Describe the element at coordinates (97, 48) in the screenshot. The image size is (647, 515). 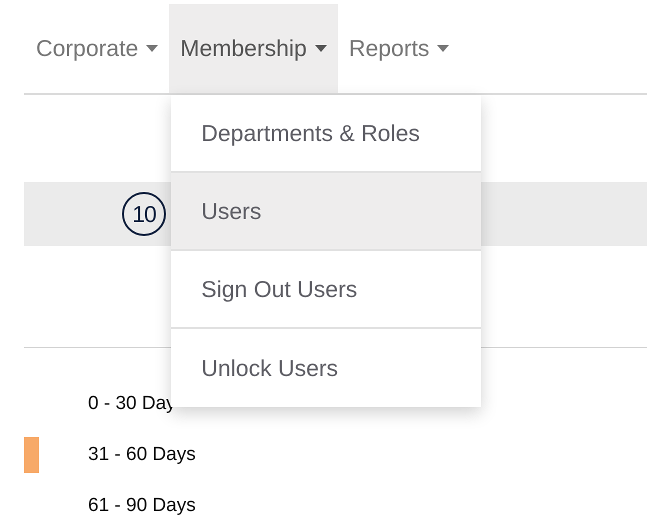
I see `nav-menu-item: Corporate` at that location.